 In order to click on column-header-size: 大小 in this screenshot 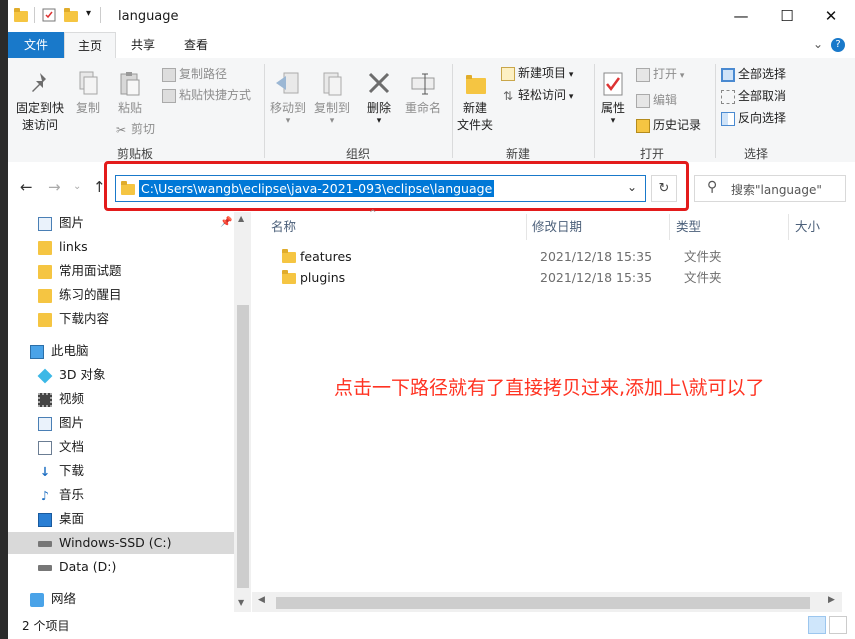, I will do `click(807, 227)`.